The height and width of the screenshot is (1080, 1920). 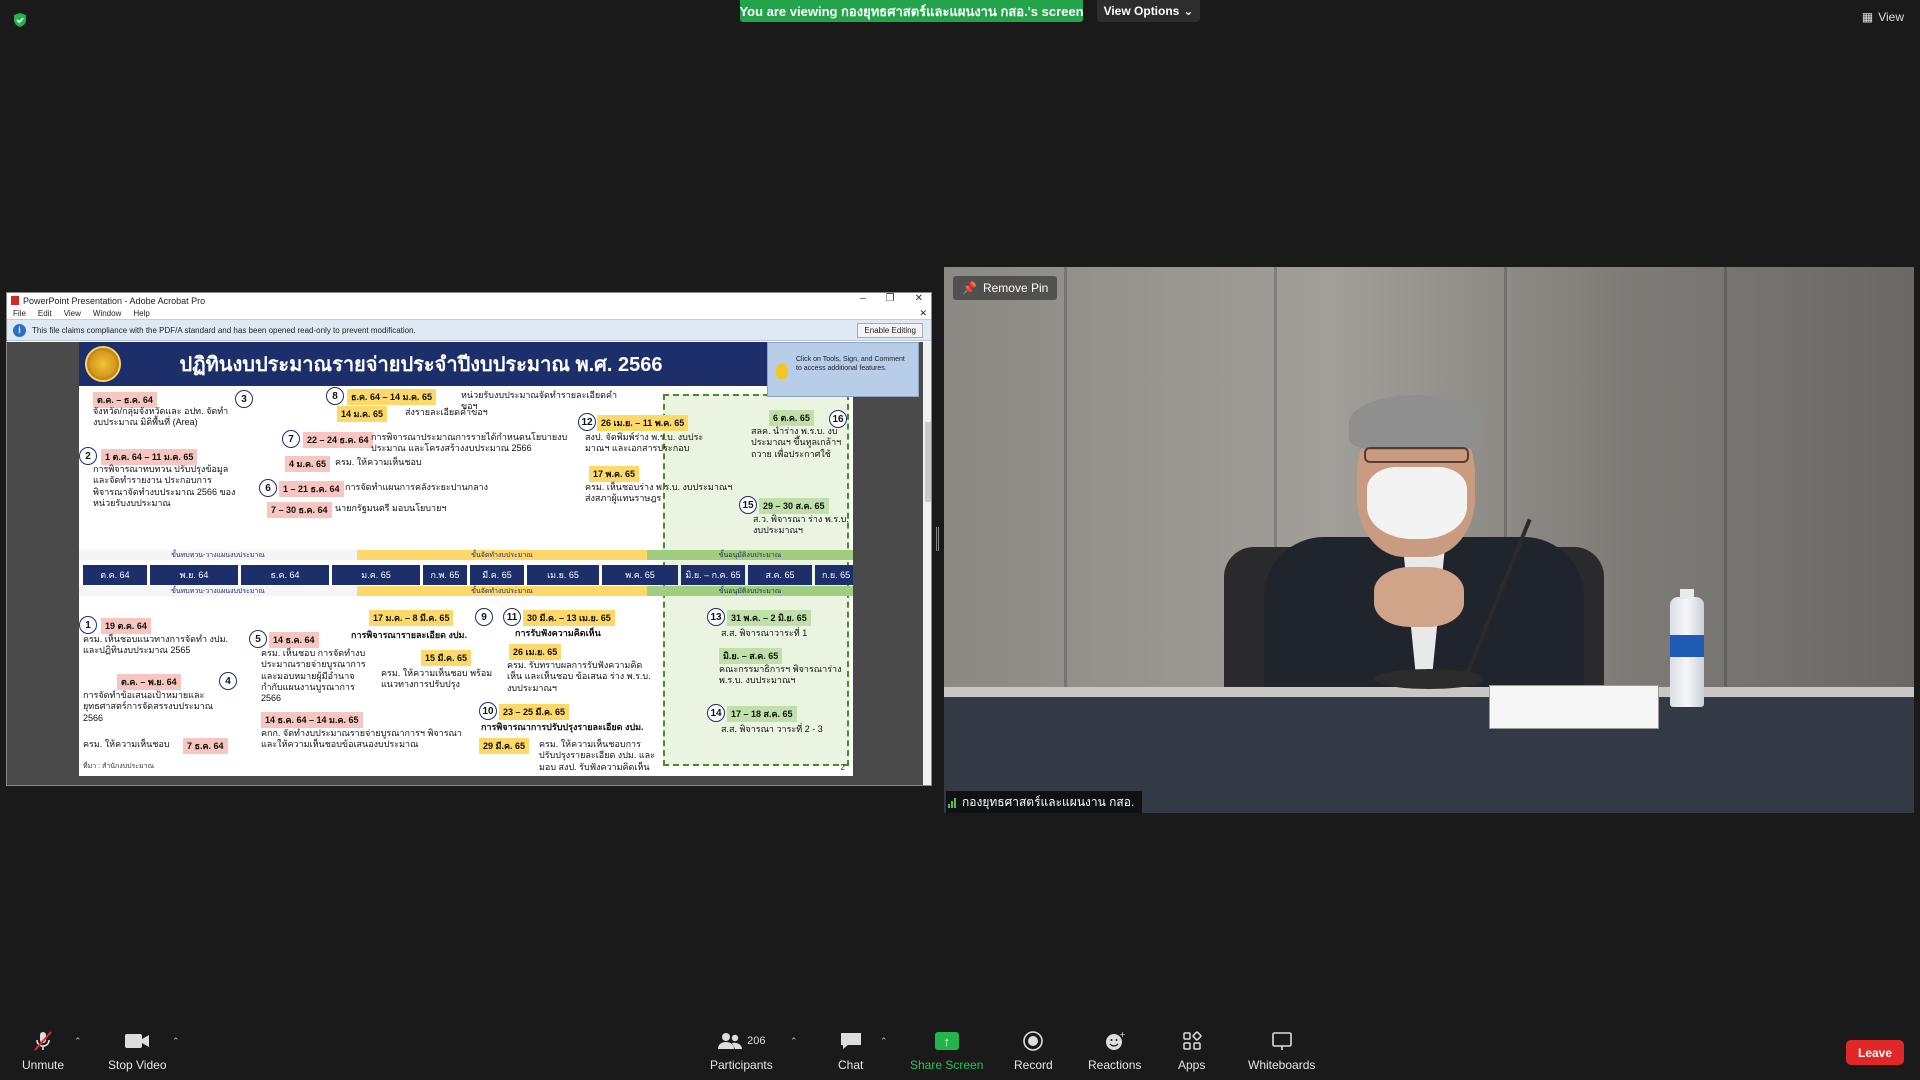 I want to click on stop-video-button: Stop Video, so click(x=137, y=1051).